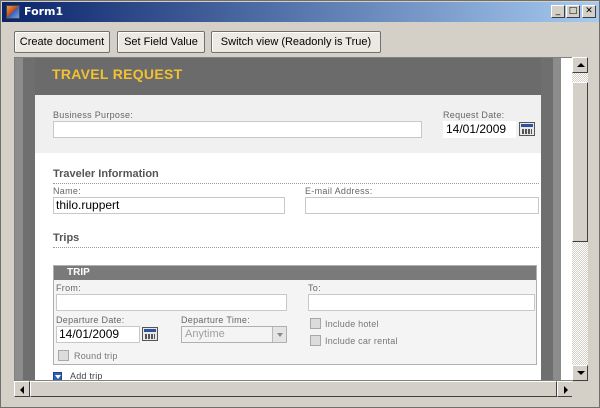  What do you see at coordinates (565, 389) in the screenshot?
I see `scroll-right-button` at bounding box center [565, 389].